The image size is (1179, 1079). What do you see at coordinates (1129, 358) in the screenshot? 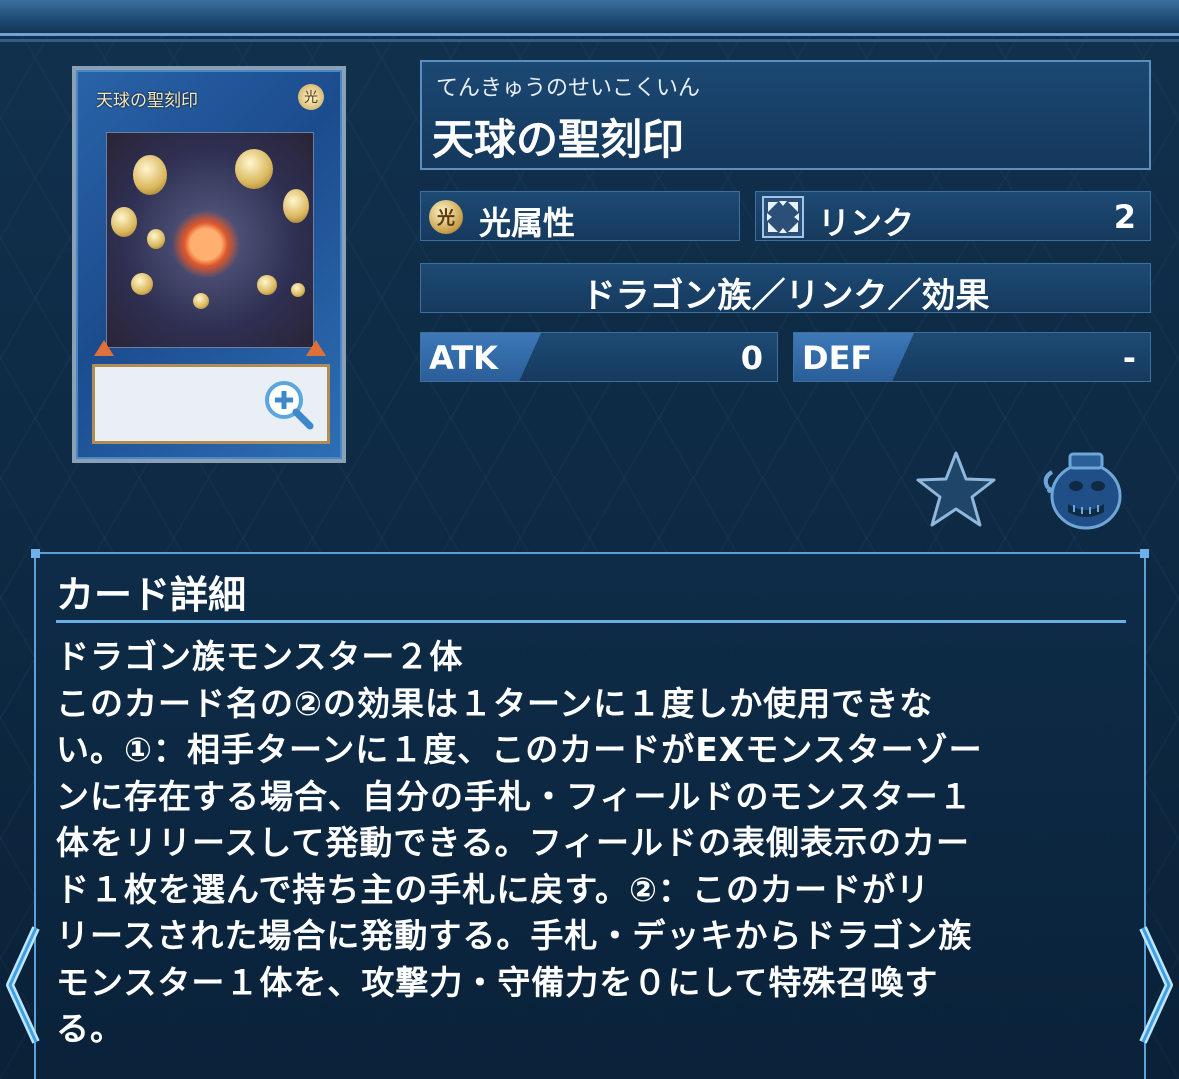
I see `def-value: -` at bounding box center [1129, 358].